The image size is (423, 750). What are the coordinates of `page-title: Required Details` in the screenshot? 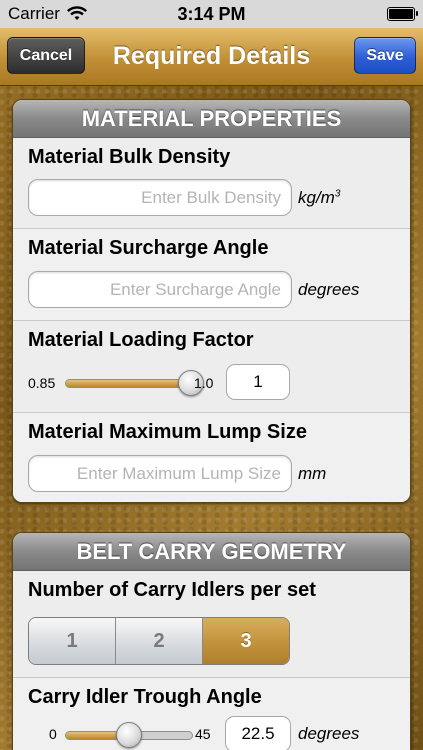 It's located at (211, 56).